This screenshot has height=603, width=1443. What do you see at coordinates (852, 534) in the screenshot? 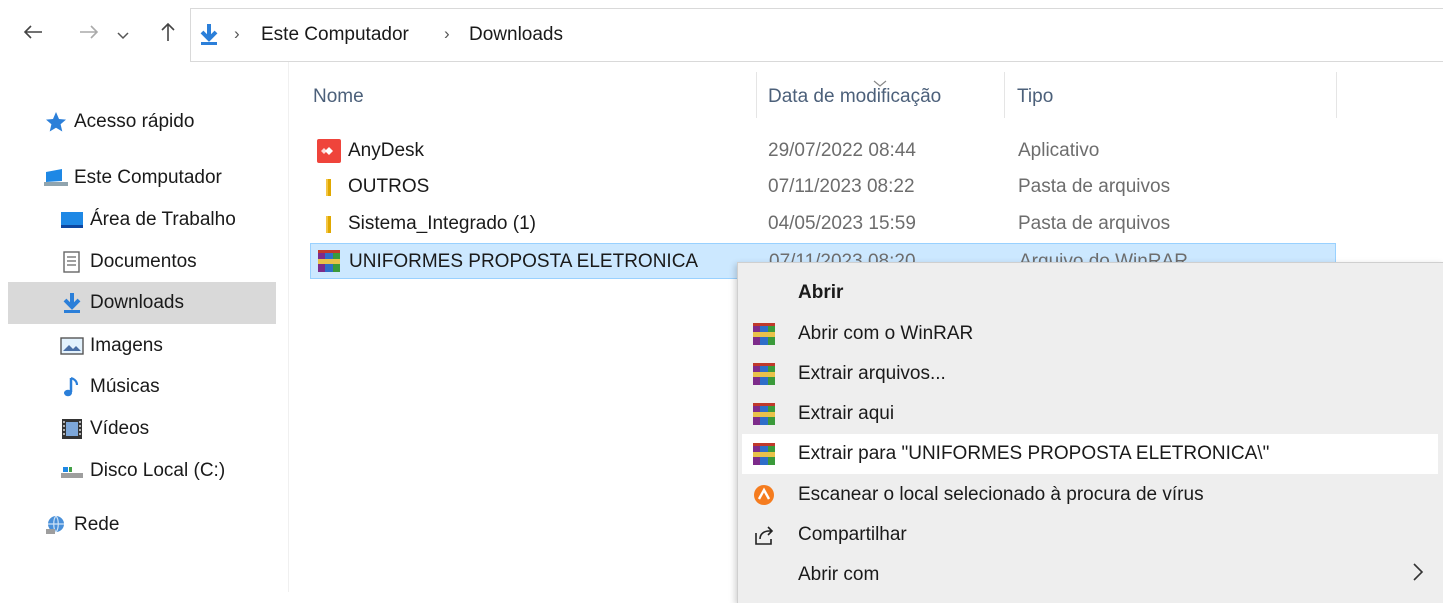
I see `menu-item-label: Compartilhar` at bounding box center [852, 534].